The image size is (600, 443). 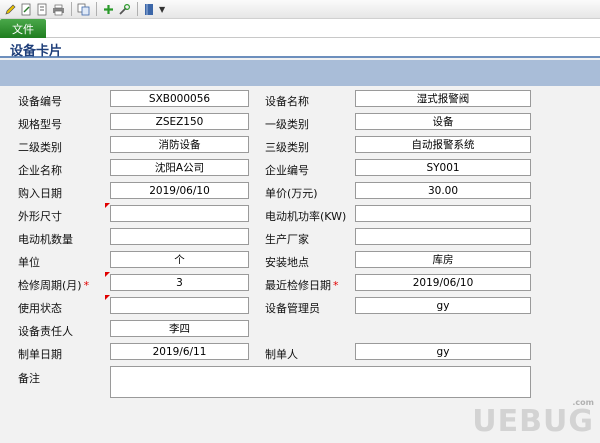 I want to click on device-name-label: 设备名称, so click(x=287, y=101).